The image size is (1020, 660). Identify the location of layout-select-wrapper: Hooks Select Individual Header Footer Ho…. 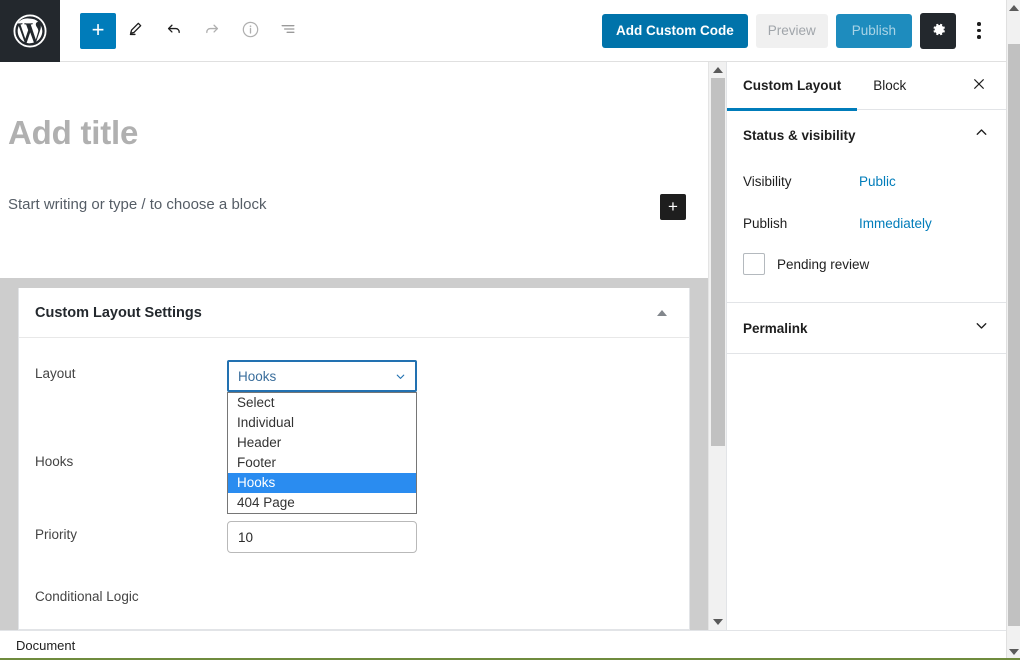
(322, 437).